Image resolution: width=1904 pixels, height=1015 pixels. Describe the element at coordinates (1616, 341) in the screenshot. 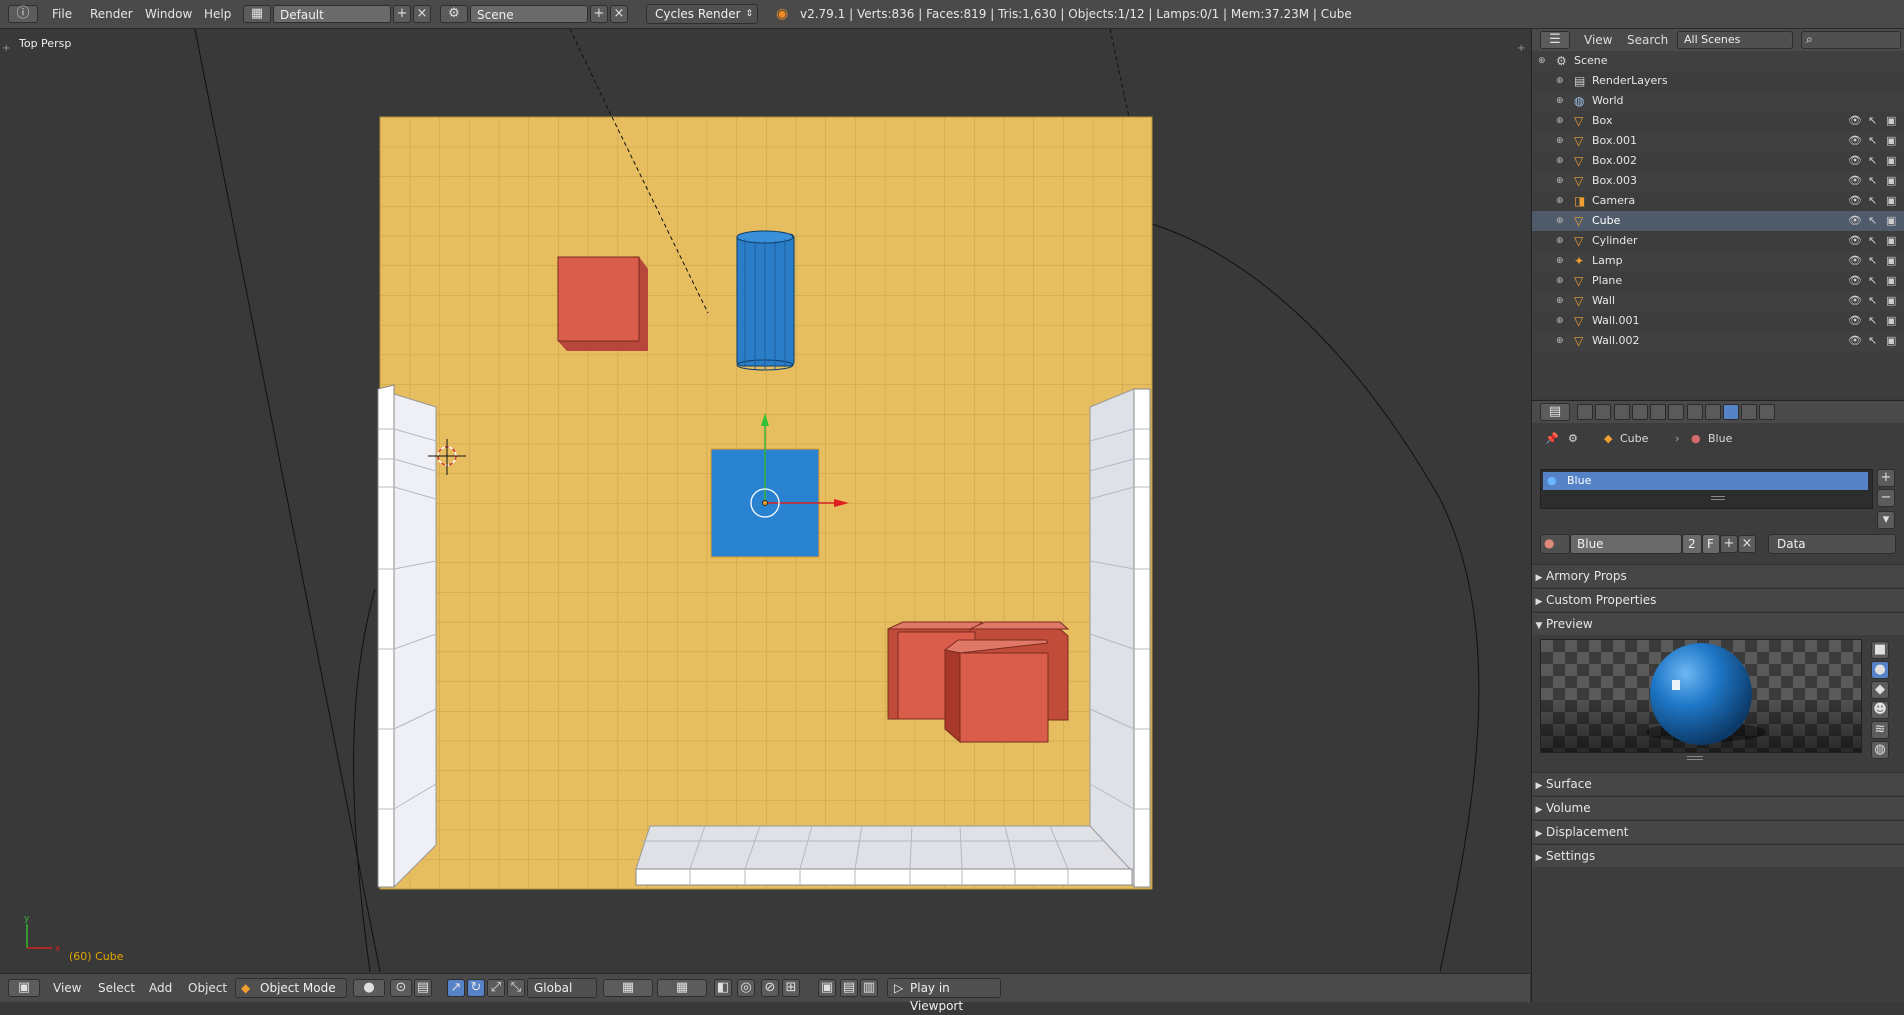

I see `outliner-item-label: Wall.002` at that location.